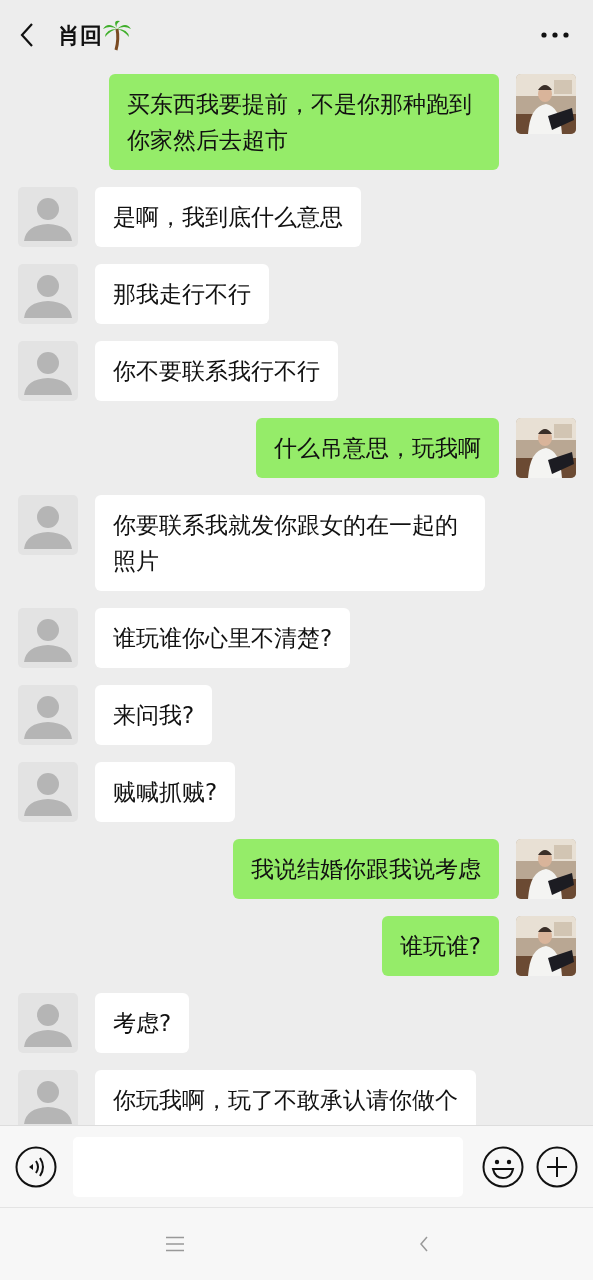 This screenshot has height=1280, width=593. Describe the element at coordinates (557, 1166) in the screenshot. I see `plus-icon` at that location.